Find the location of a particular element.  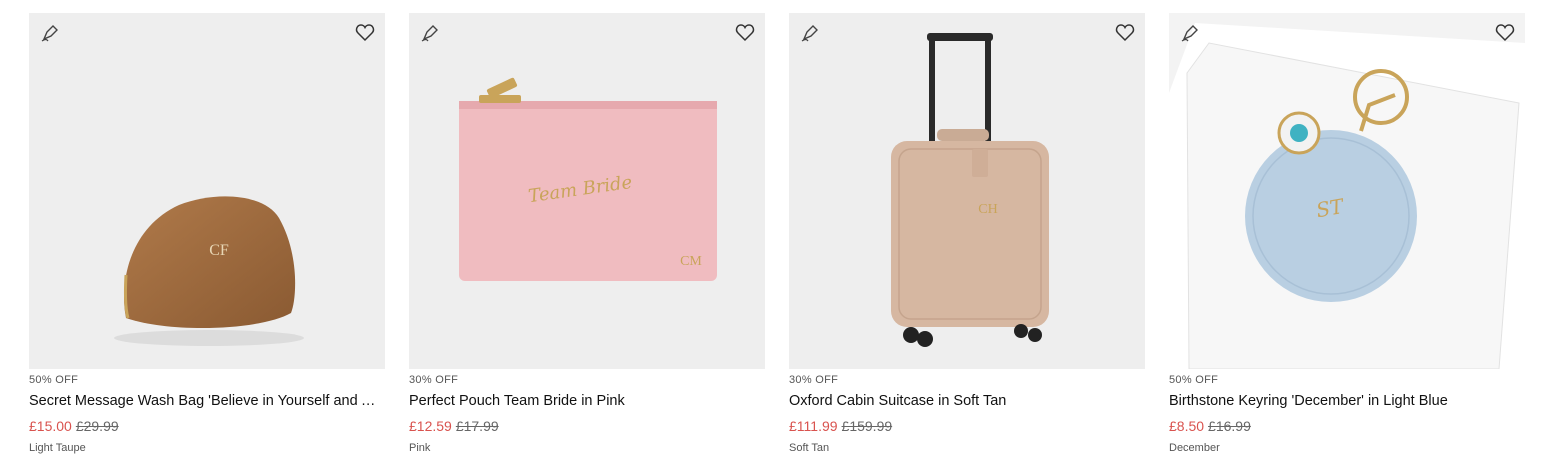

price-row: £12.59 £17.99 is located at coordinates (587, 426).